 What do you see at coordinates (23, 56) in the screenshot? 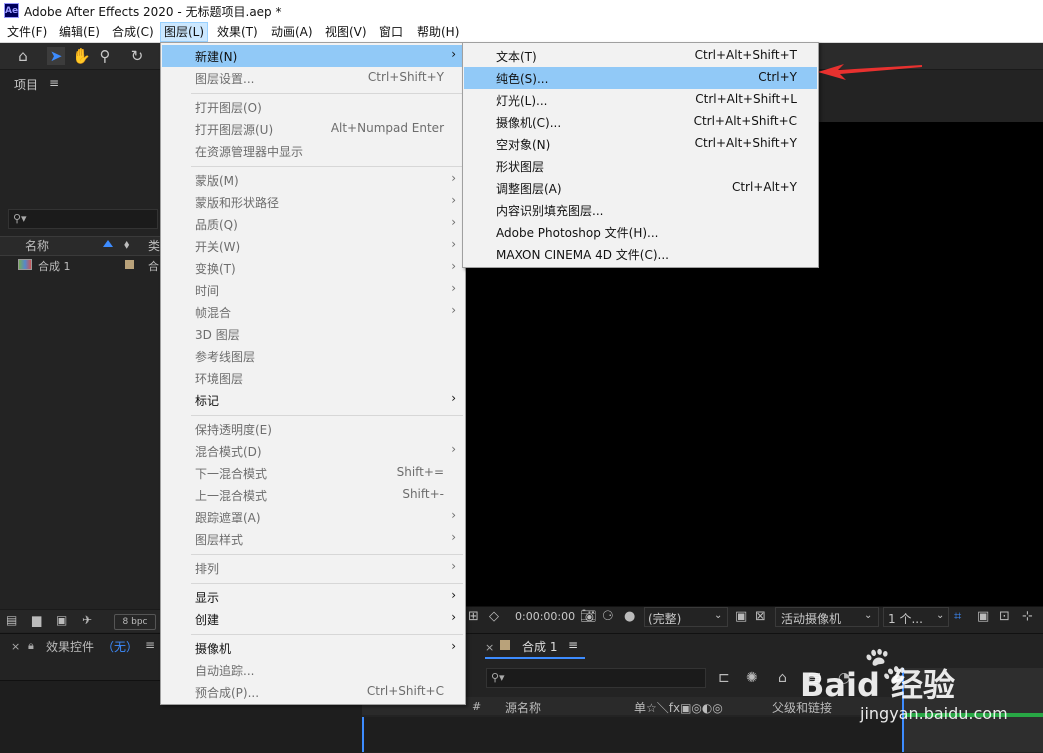
I see `home-icon: ⌂` at bounding box center [23, 56].